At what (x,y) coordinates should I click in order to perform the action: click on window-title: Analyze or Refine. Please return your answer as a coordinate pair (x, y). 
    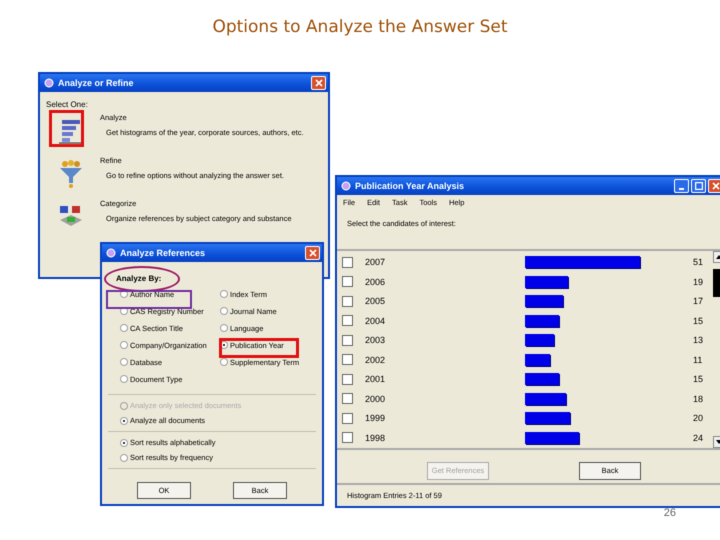
    Looking at the image, I should click on (96, 83).